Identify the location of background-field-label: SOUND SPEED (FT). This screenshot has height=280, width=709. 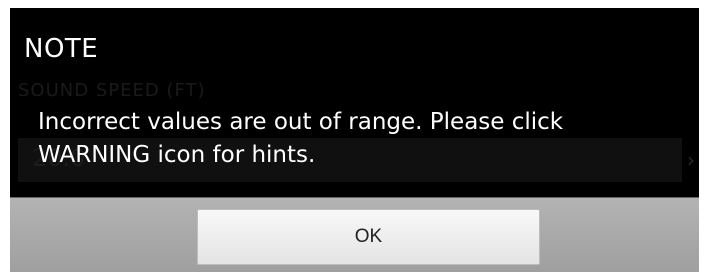
(112, 90).